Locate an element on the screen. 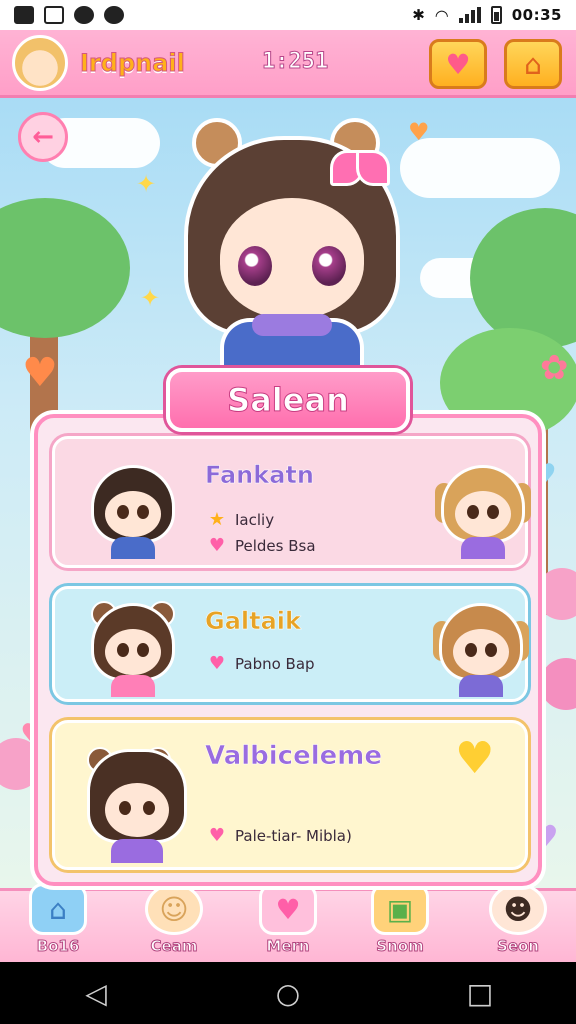 This screenshot has height=1024, width=576. stat-text: Peldes Bsa is located at coordinates (275, 545).